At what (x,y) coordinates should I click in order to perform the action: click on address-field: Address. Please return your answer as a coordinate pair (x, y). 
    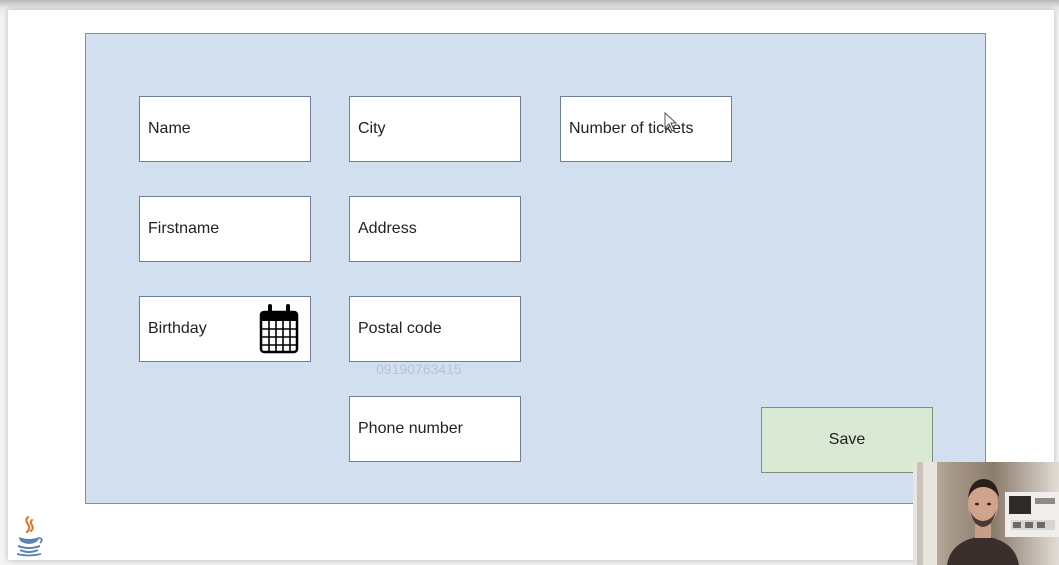
    Looking at the image, I should click on (435, 229).